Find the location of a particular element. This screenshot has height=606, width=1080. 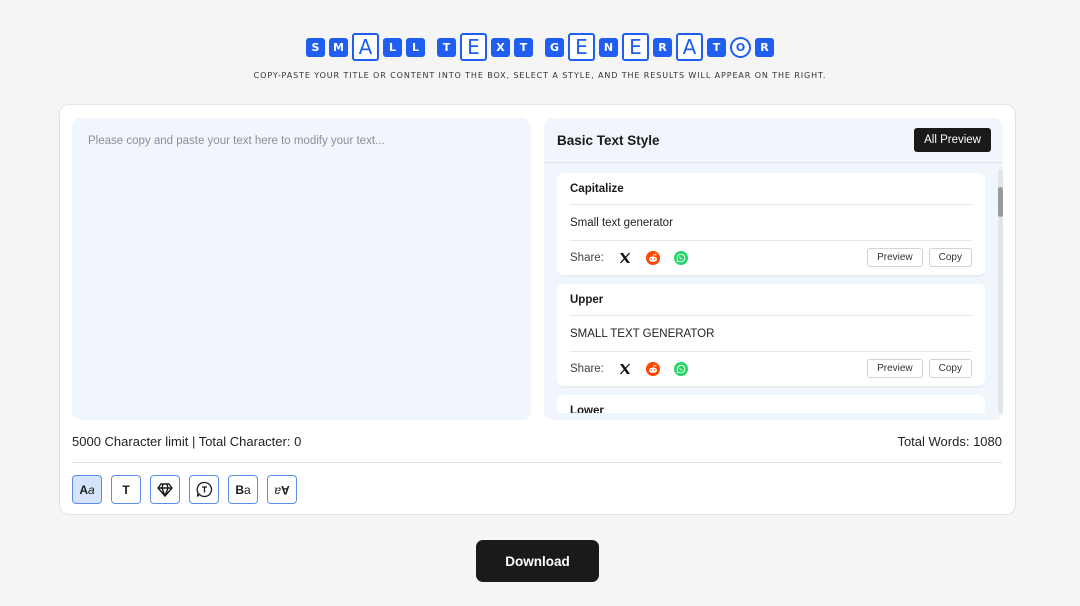

all-preview-button: All Preview is located at coordinates (952, 140).